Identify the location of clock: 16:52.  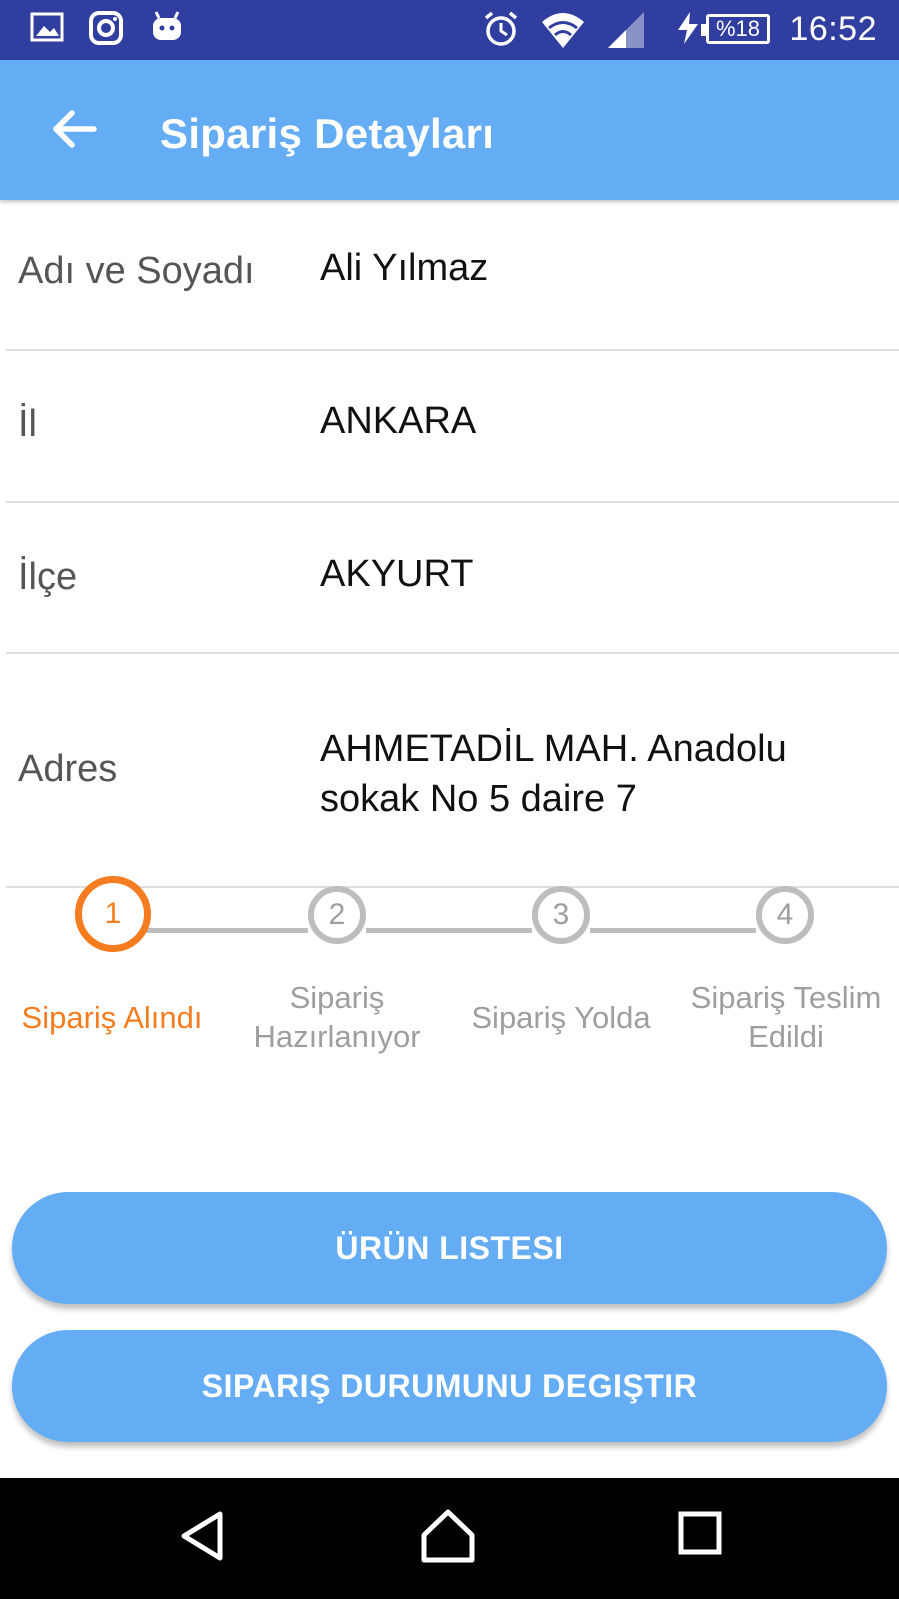
(833, 29).